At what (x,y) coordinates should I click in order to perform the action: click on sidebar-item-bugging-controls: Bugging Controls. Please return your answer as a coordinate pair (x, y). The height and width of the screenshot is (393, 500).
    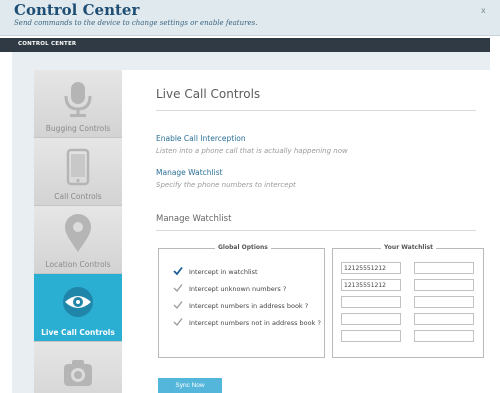
    Looking at the image, I should click on (78, 104).